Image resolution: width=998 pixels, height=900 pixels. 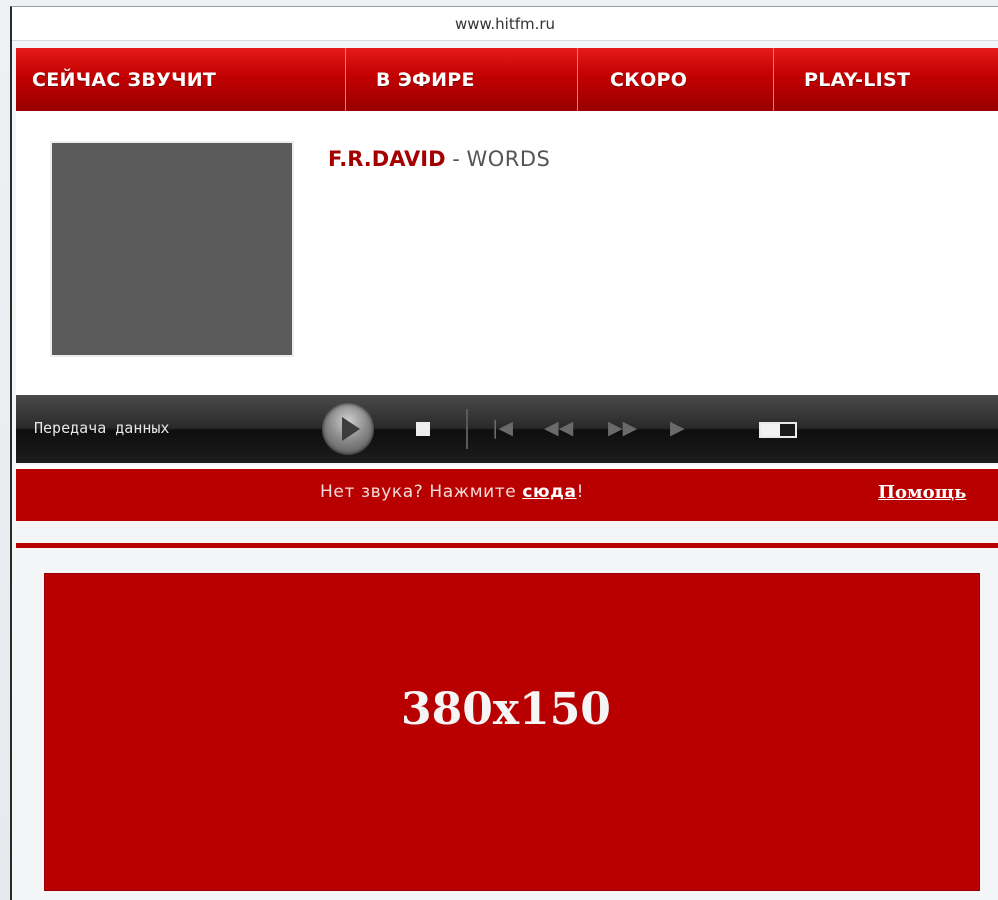 What do you see at coordinates (425, 79) in the screenshot?
I see `tab-label: В ЭФИРЕ` at bounding box center [425, 79].